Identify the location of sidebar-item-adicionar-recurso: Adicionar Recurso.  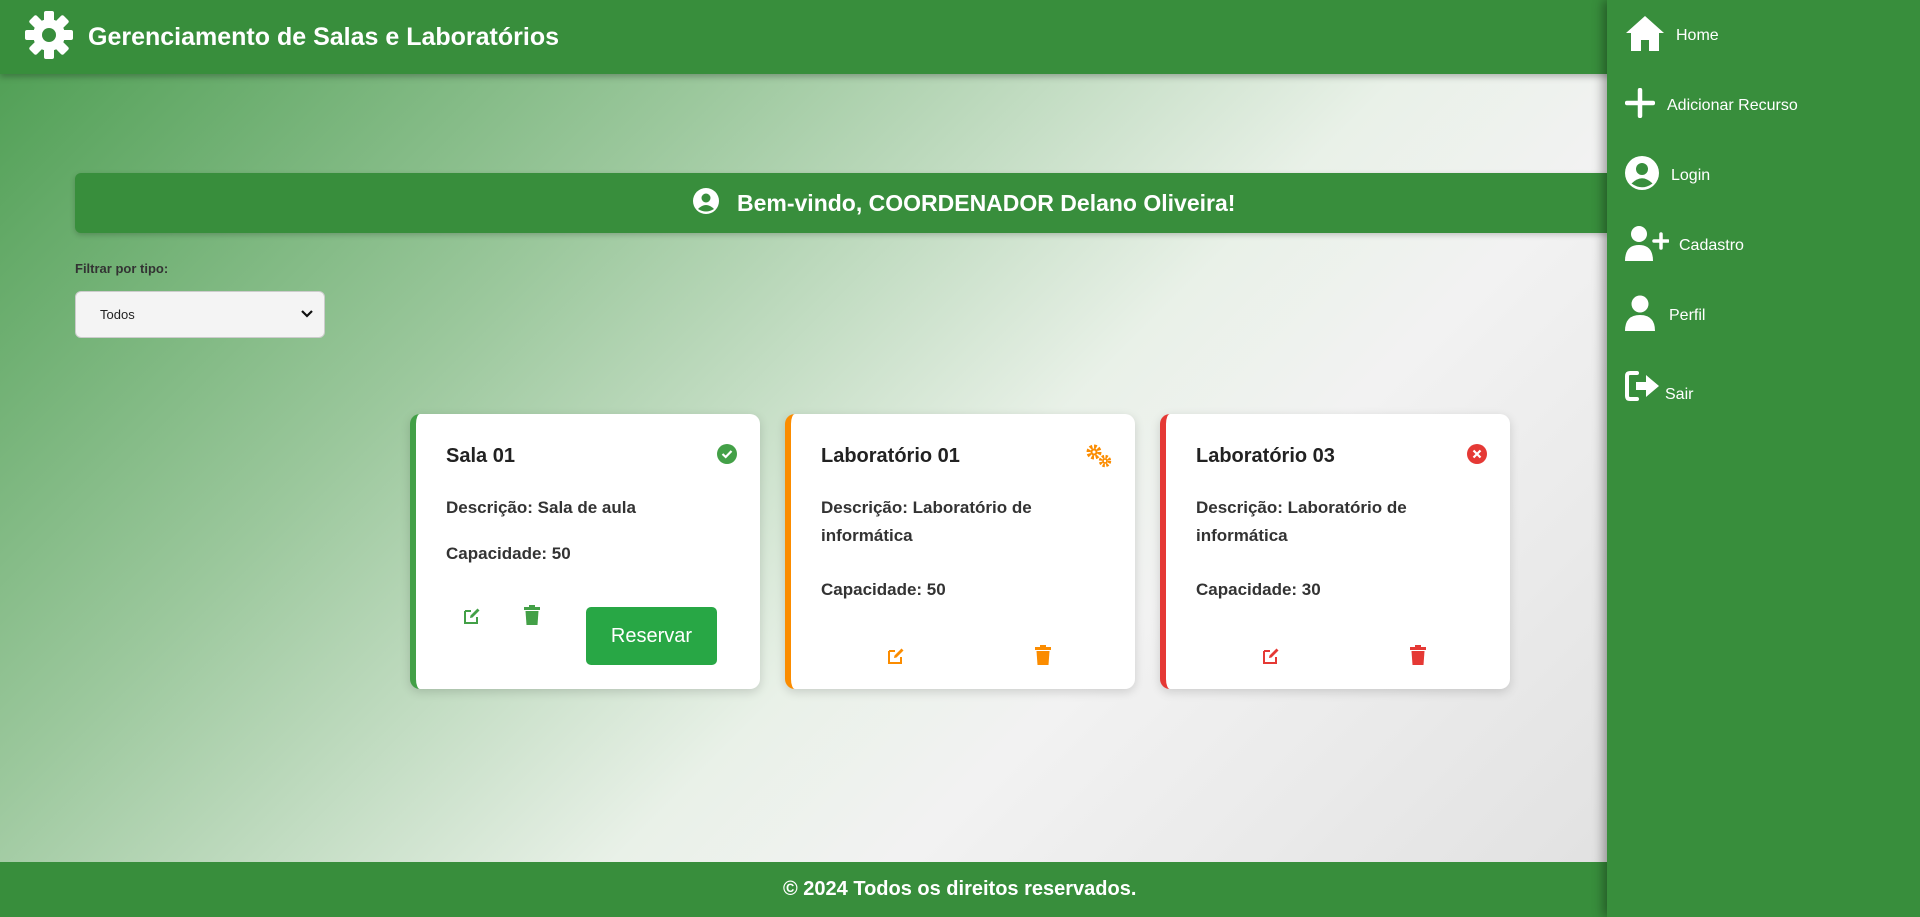
(1711, 105).